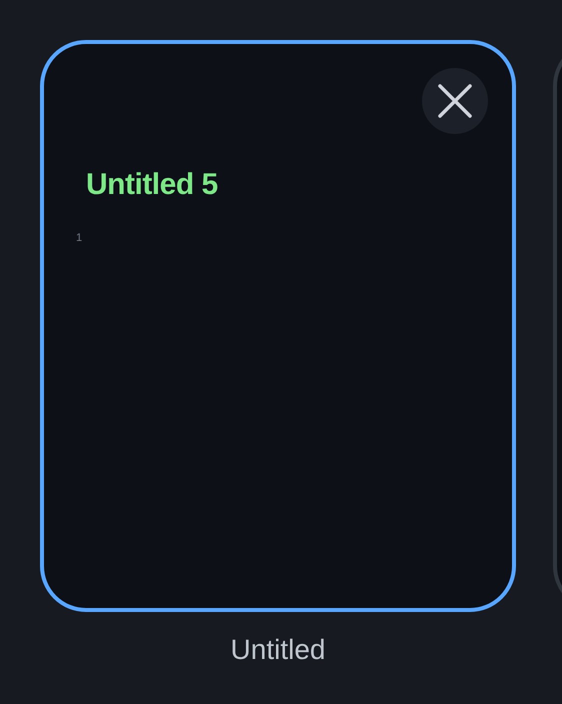 The image size is (562, 704). I want to click on close-icon, so click(455, 101).